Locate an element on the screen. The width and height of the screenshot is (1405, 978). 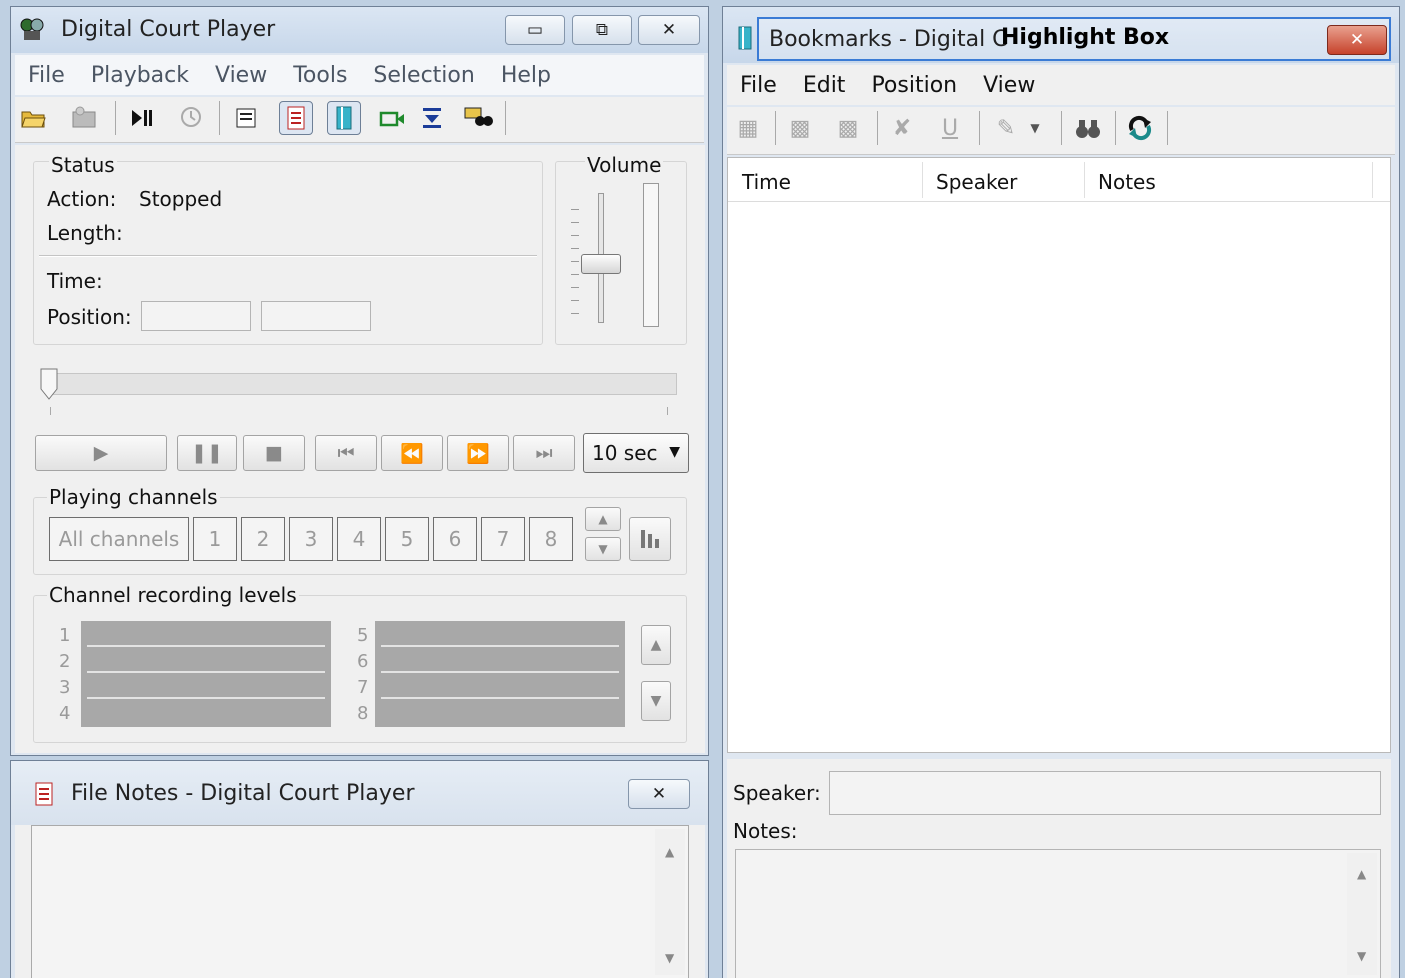
bm-menu-view: View is located at coordinates (1009, 85).